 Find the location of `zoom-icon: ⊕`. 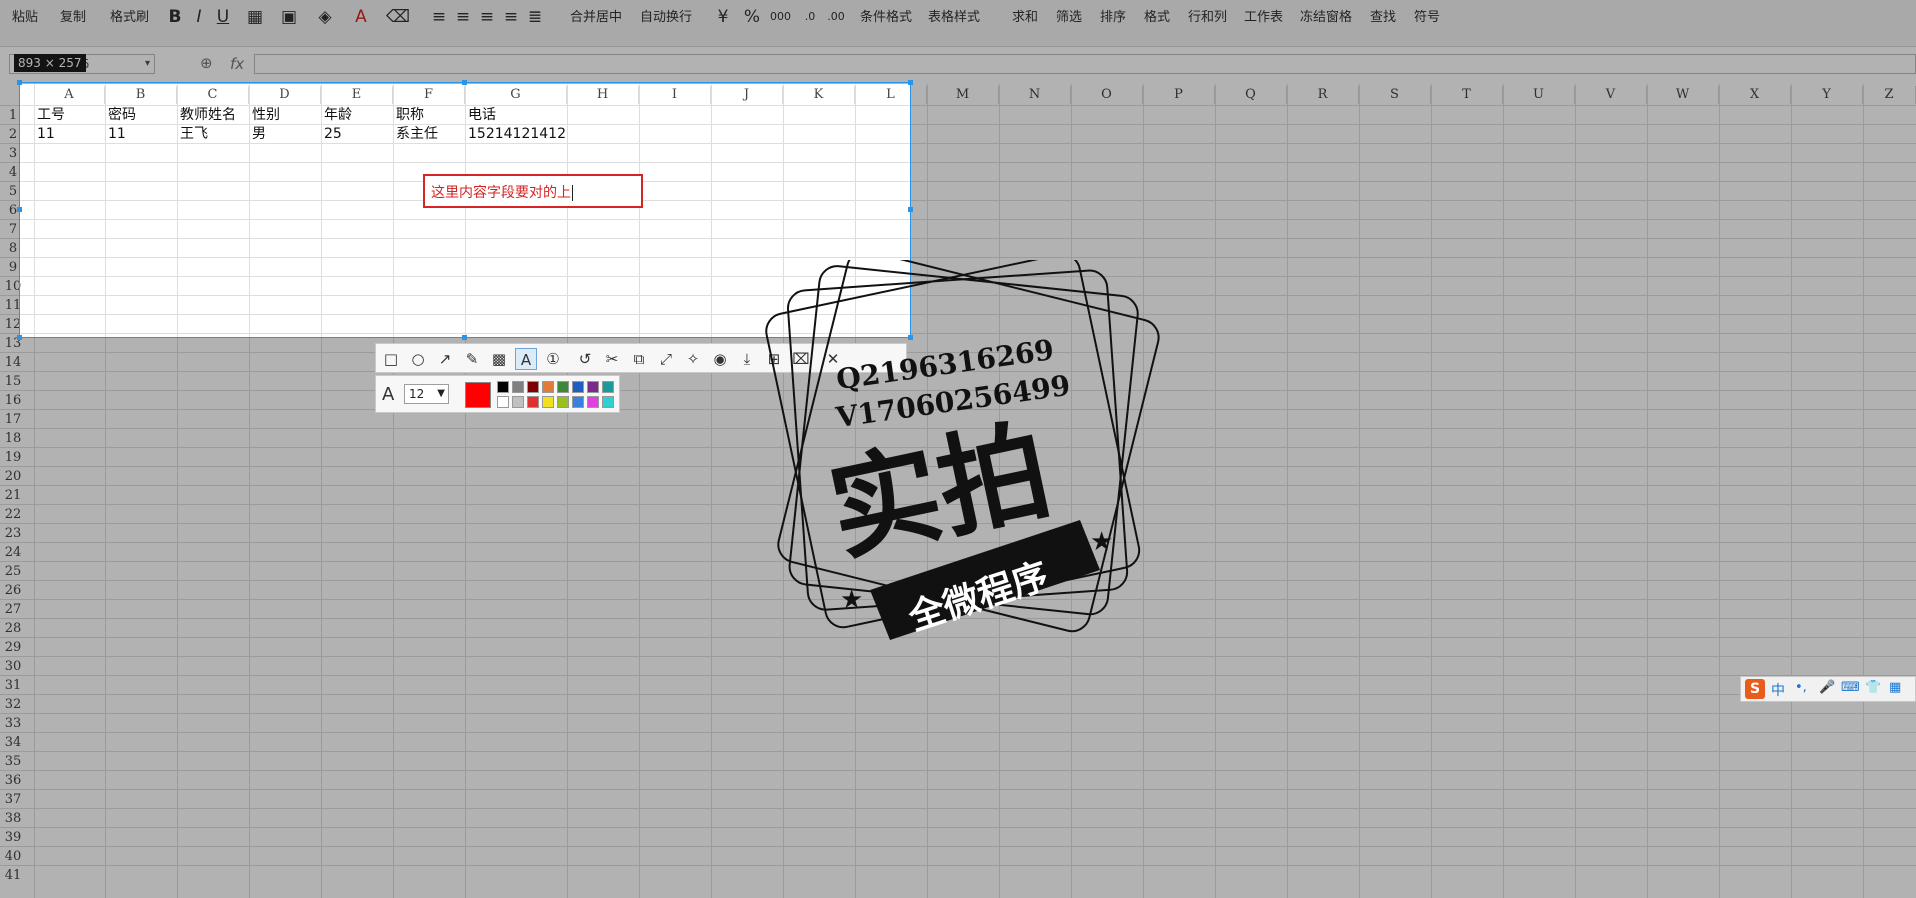

zoom-icon: ⊕ is located at coordinates (206, 63).